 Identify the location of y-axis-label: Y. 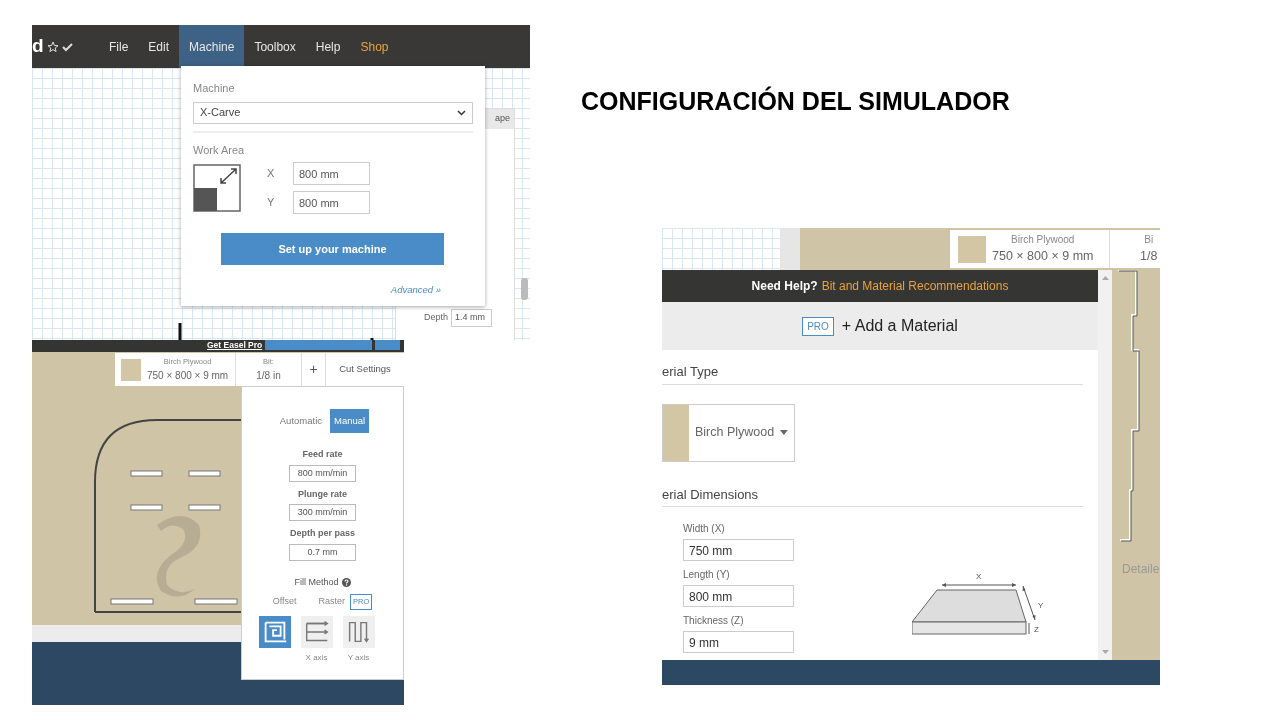
(1041, 605).